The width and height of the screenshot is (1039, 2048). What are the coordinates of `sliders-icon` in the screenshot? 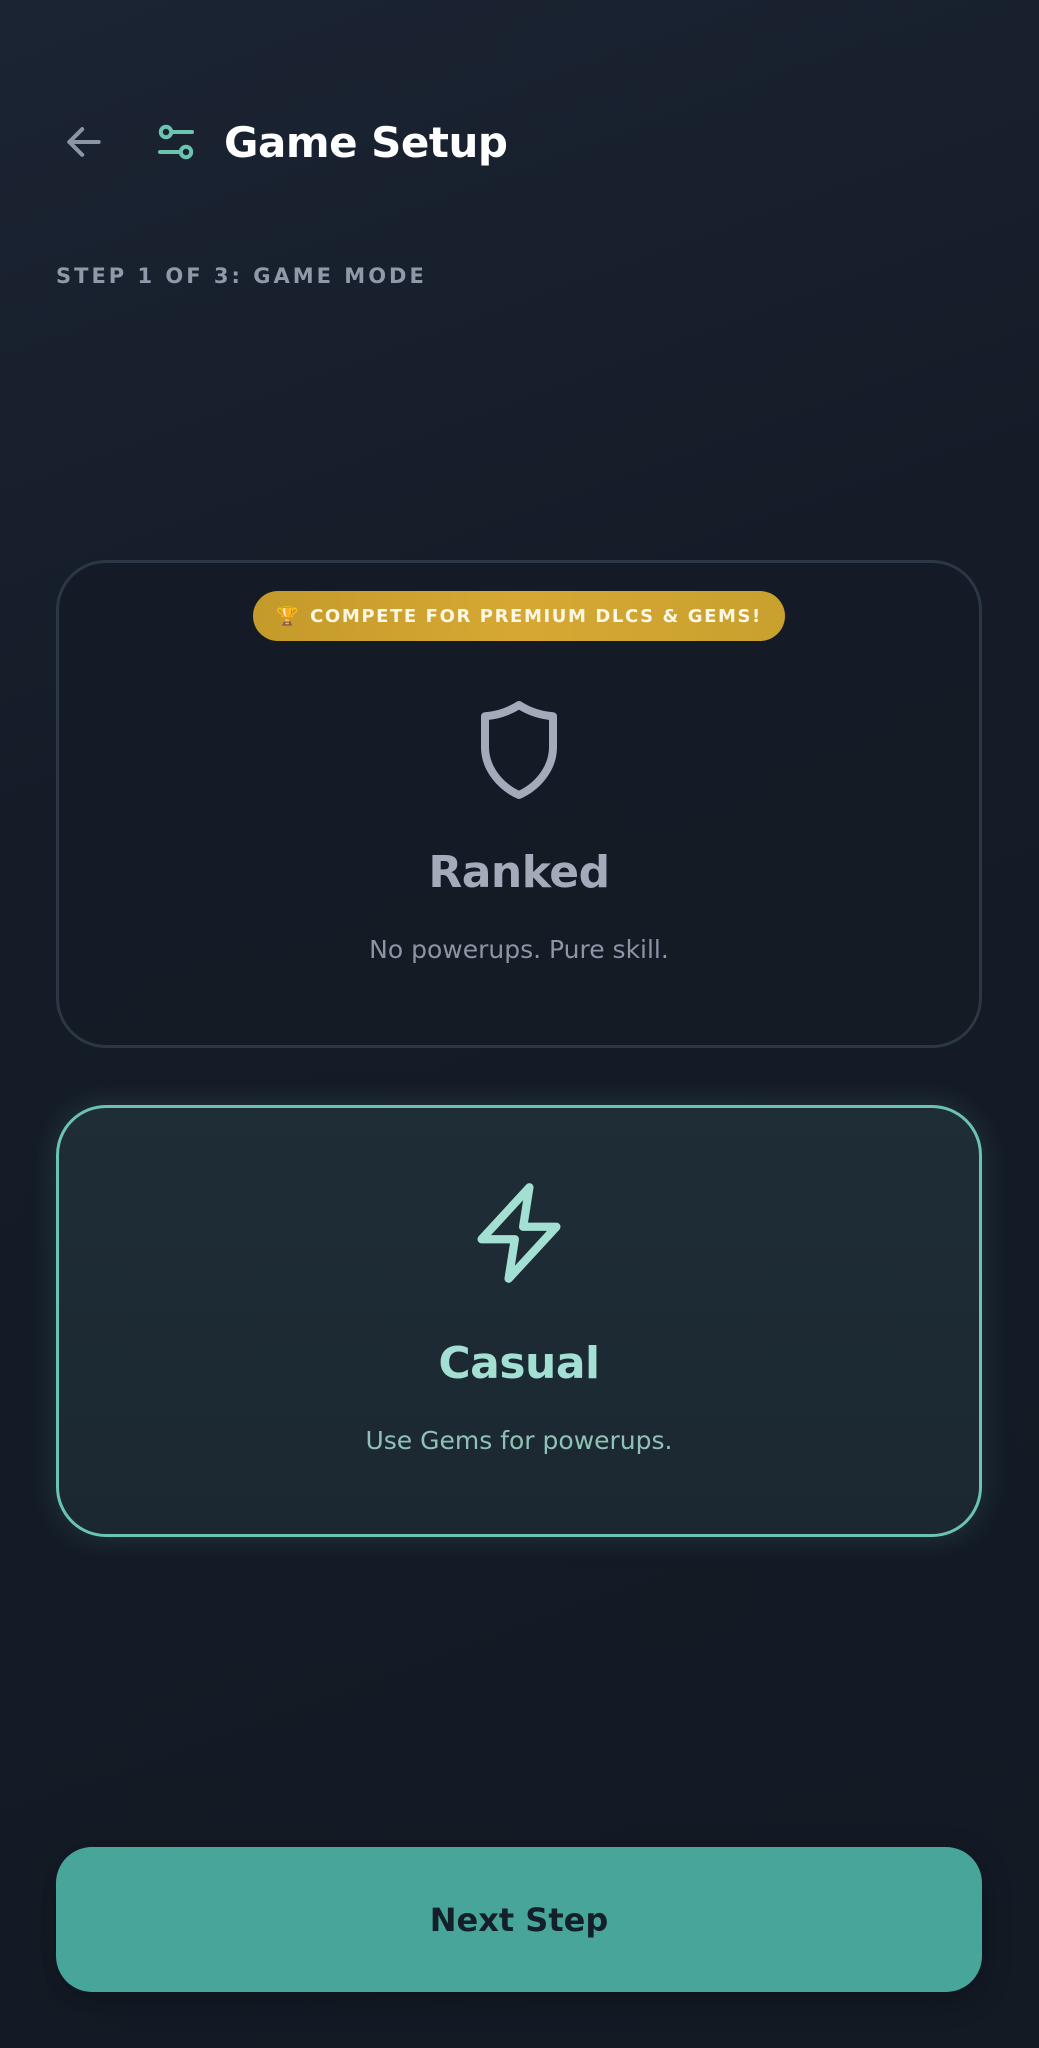 It's located at (176, 142).